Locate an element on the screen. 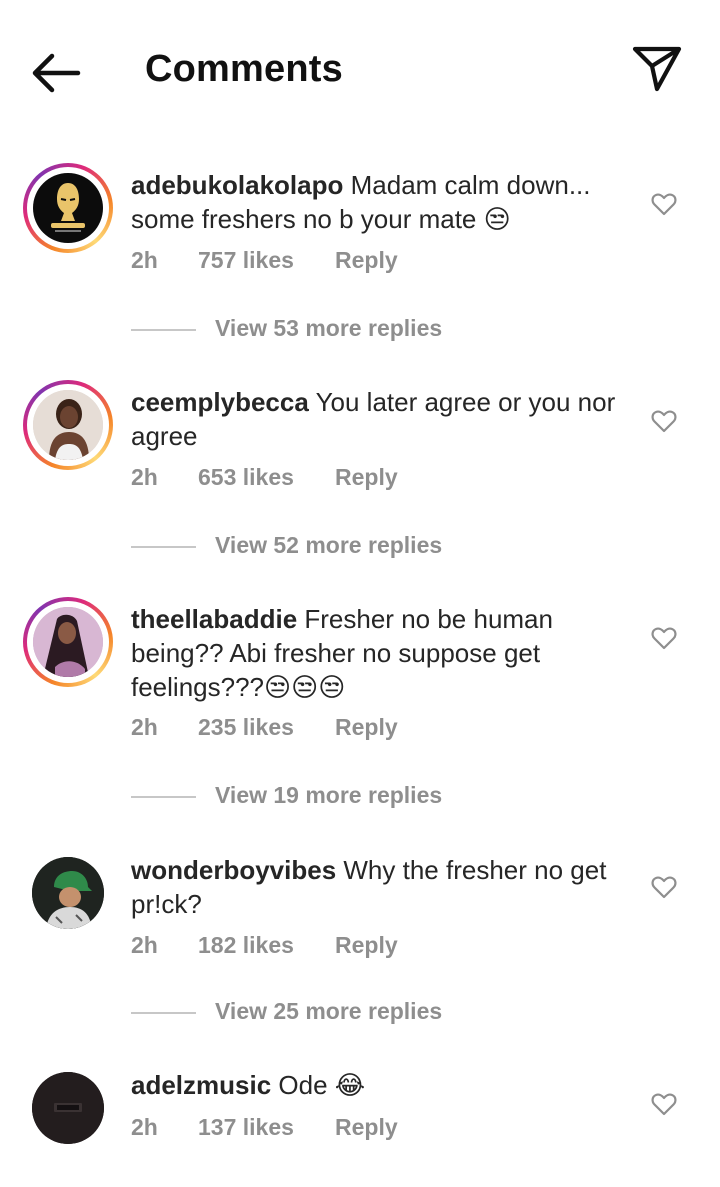 The width and height of the screenshot is (720, 1187). arrow-left-icon is located at coordinates (56, 73).